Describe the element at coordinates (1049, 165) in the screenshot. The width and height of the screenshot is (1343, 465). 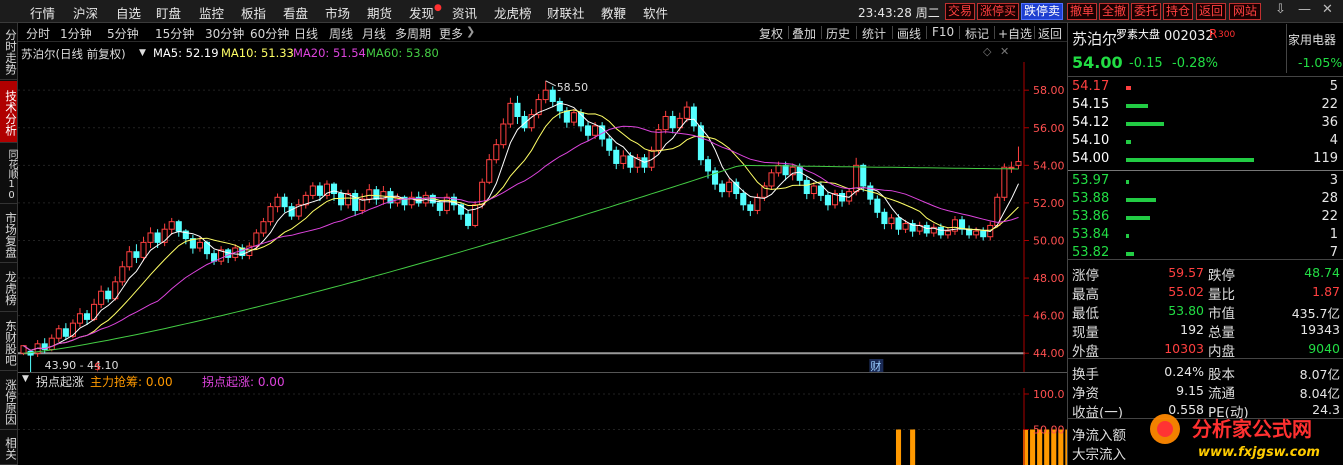
I see `y-tick-label: 54.00` at that location.